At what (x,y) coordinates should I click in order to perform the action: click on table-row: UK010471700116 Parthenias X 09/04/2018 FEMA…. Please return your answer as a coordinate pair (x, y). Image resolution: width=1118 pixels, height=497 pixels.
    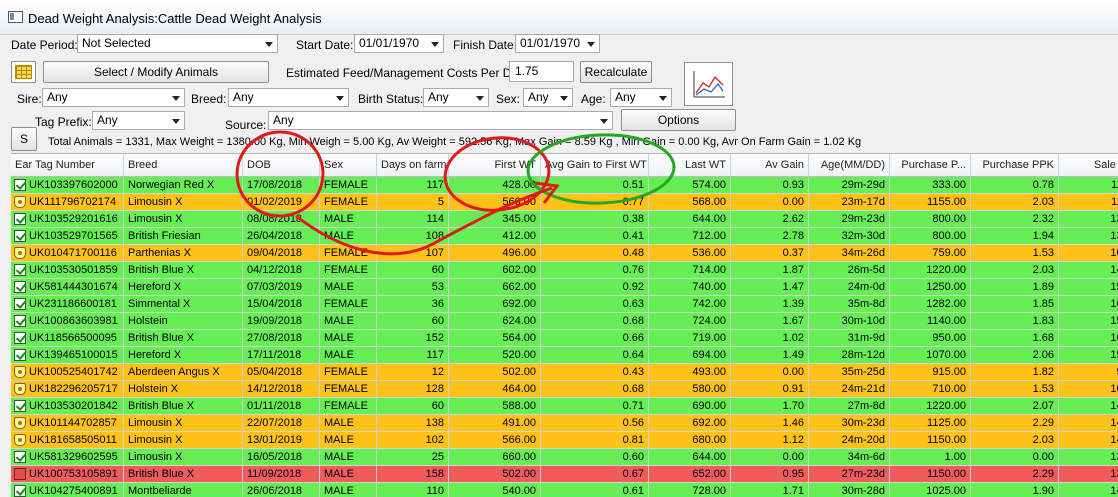
    Looking at the image, I should click on (564, 253).